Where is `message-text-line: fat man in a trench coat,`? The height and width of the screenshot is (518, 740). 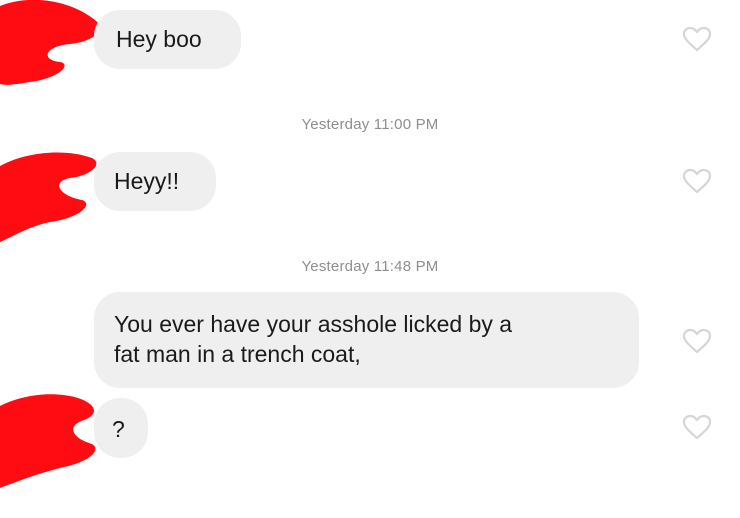
message-text-line: fat man in a trench coat, is located at coordinates (237, 354).